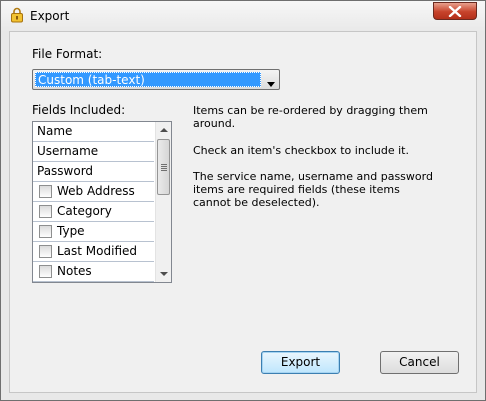  Describe the element at coordinates (91, 80) in the screenshot. I see `dropdown-selected-value: Custom (tab-text)` at that location.